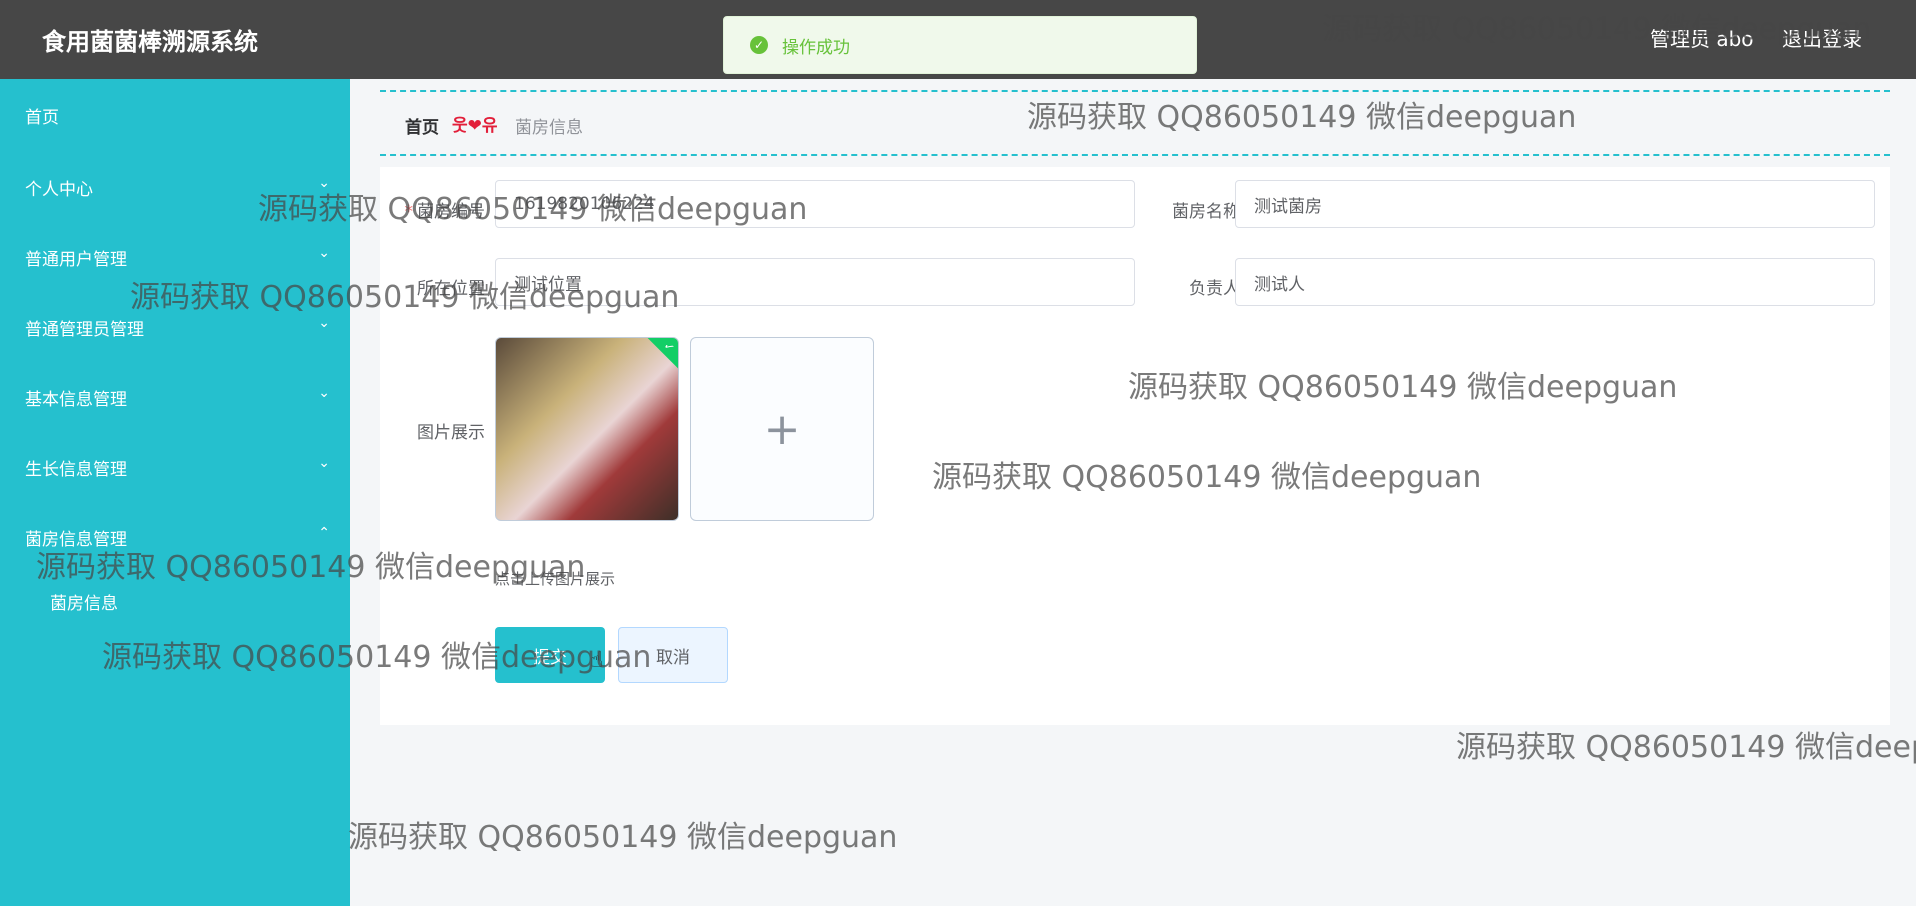 Image resolution: width=1916 pixels, height=906 pixels. Describe the element at coordinates (76, 470) in the screenshot. I see `sidebar-item-label: 生长信息管理` at that location.